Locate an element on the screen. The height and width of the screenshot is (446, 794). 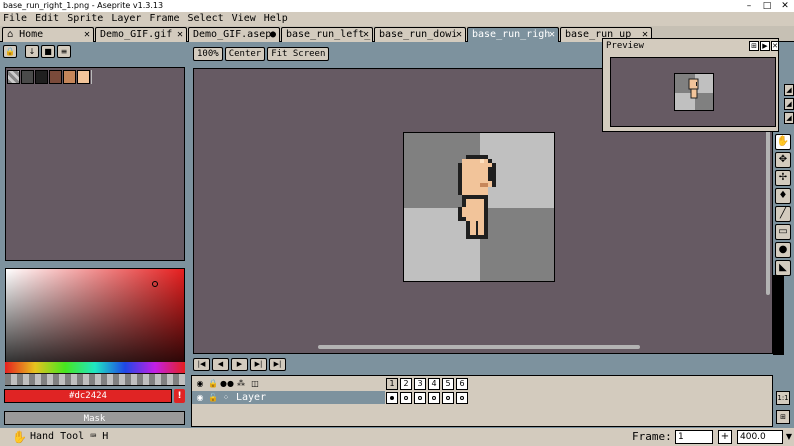
tab-label: base_run_righ is located at coordinates (511, 34).